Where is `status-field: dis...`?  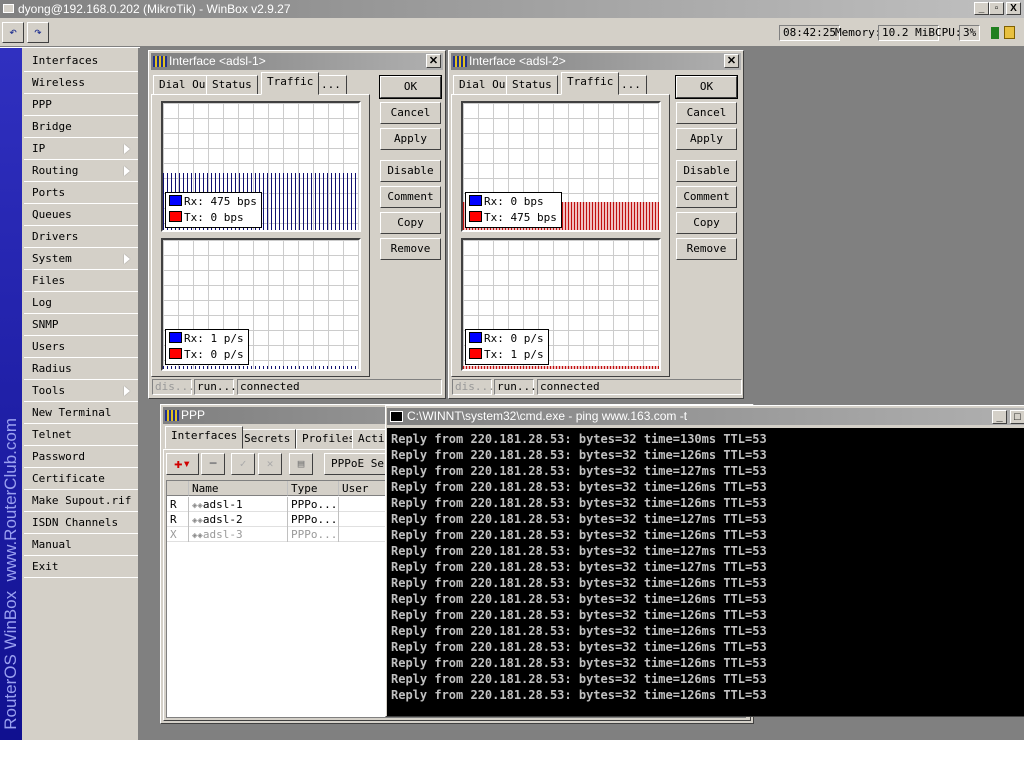
status-field: dis... is located at coordinates (173, 387).